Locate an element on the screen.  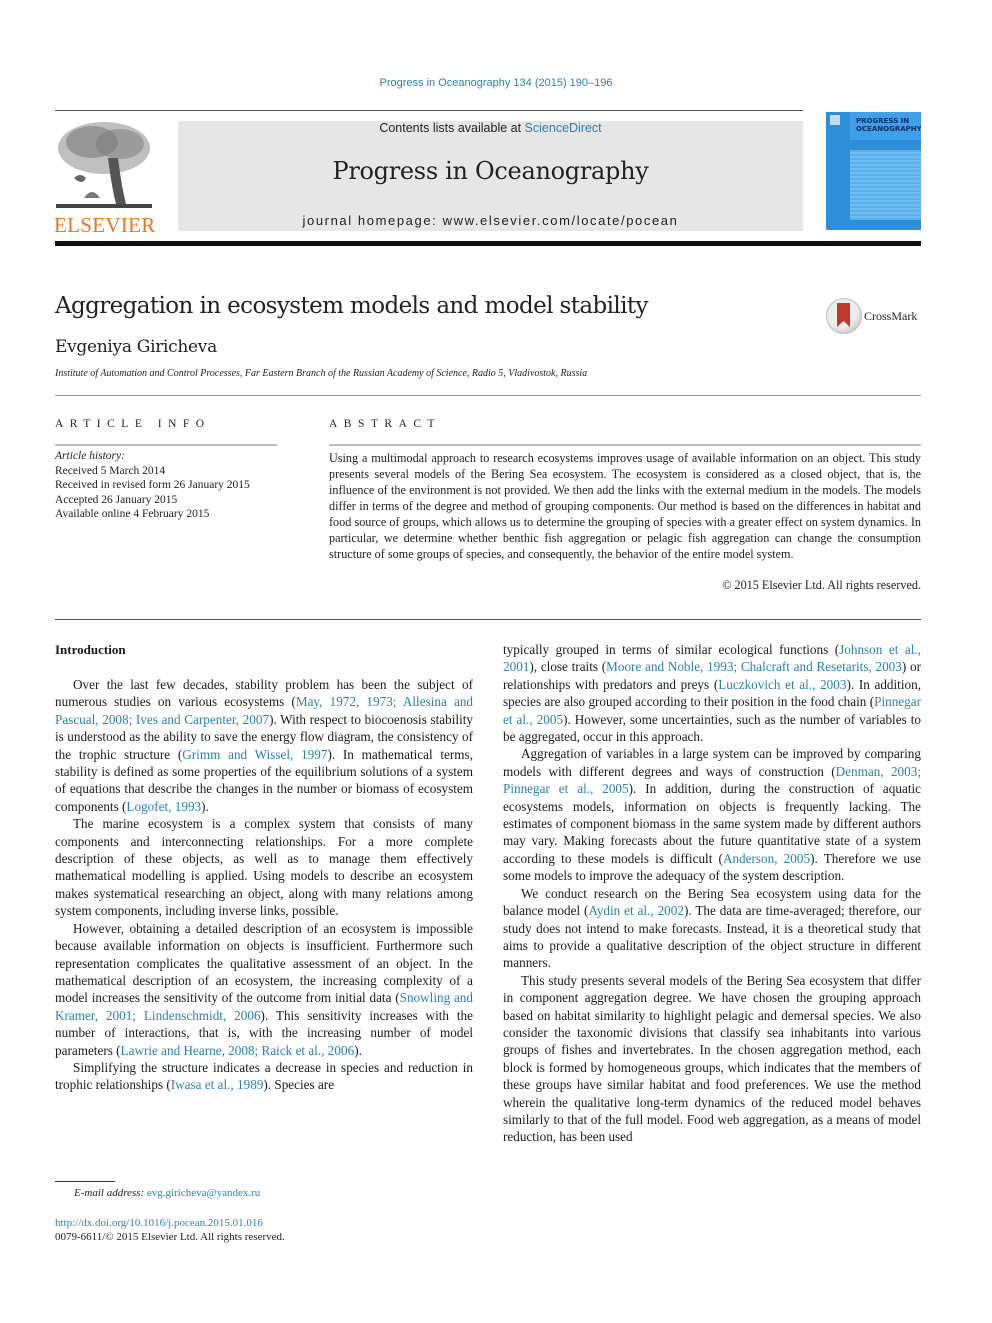
abstract-divider is located at coordinates (625, 445).